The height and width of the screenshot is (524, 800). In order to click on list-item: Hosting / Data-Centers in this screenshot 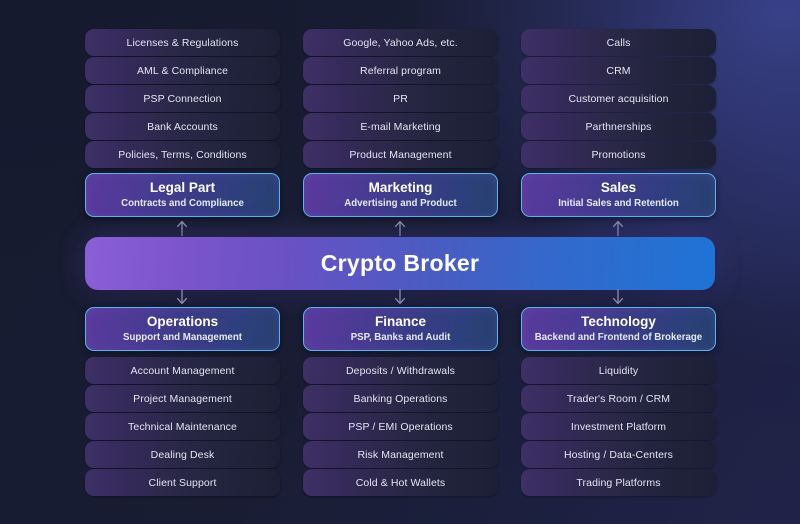, I will do `click(618, 454)`.